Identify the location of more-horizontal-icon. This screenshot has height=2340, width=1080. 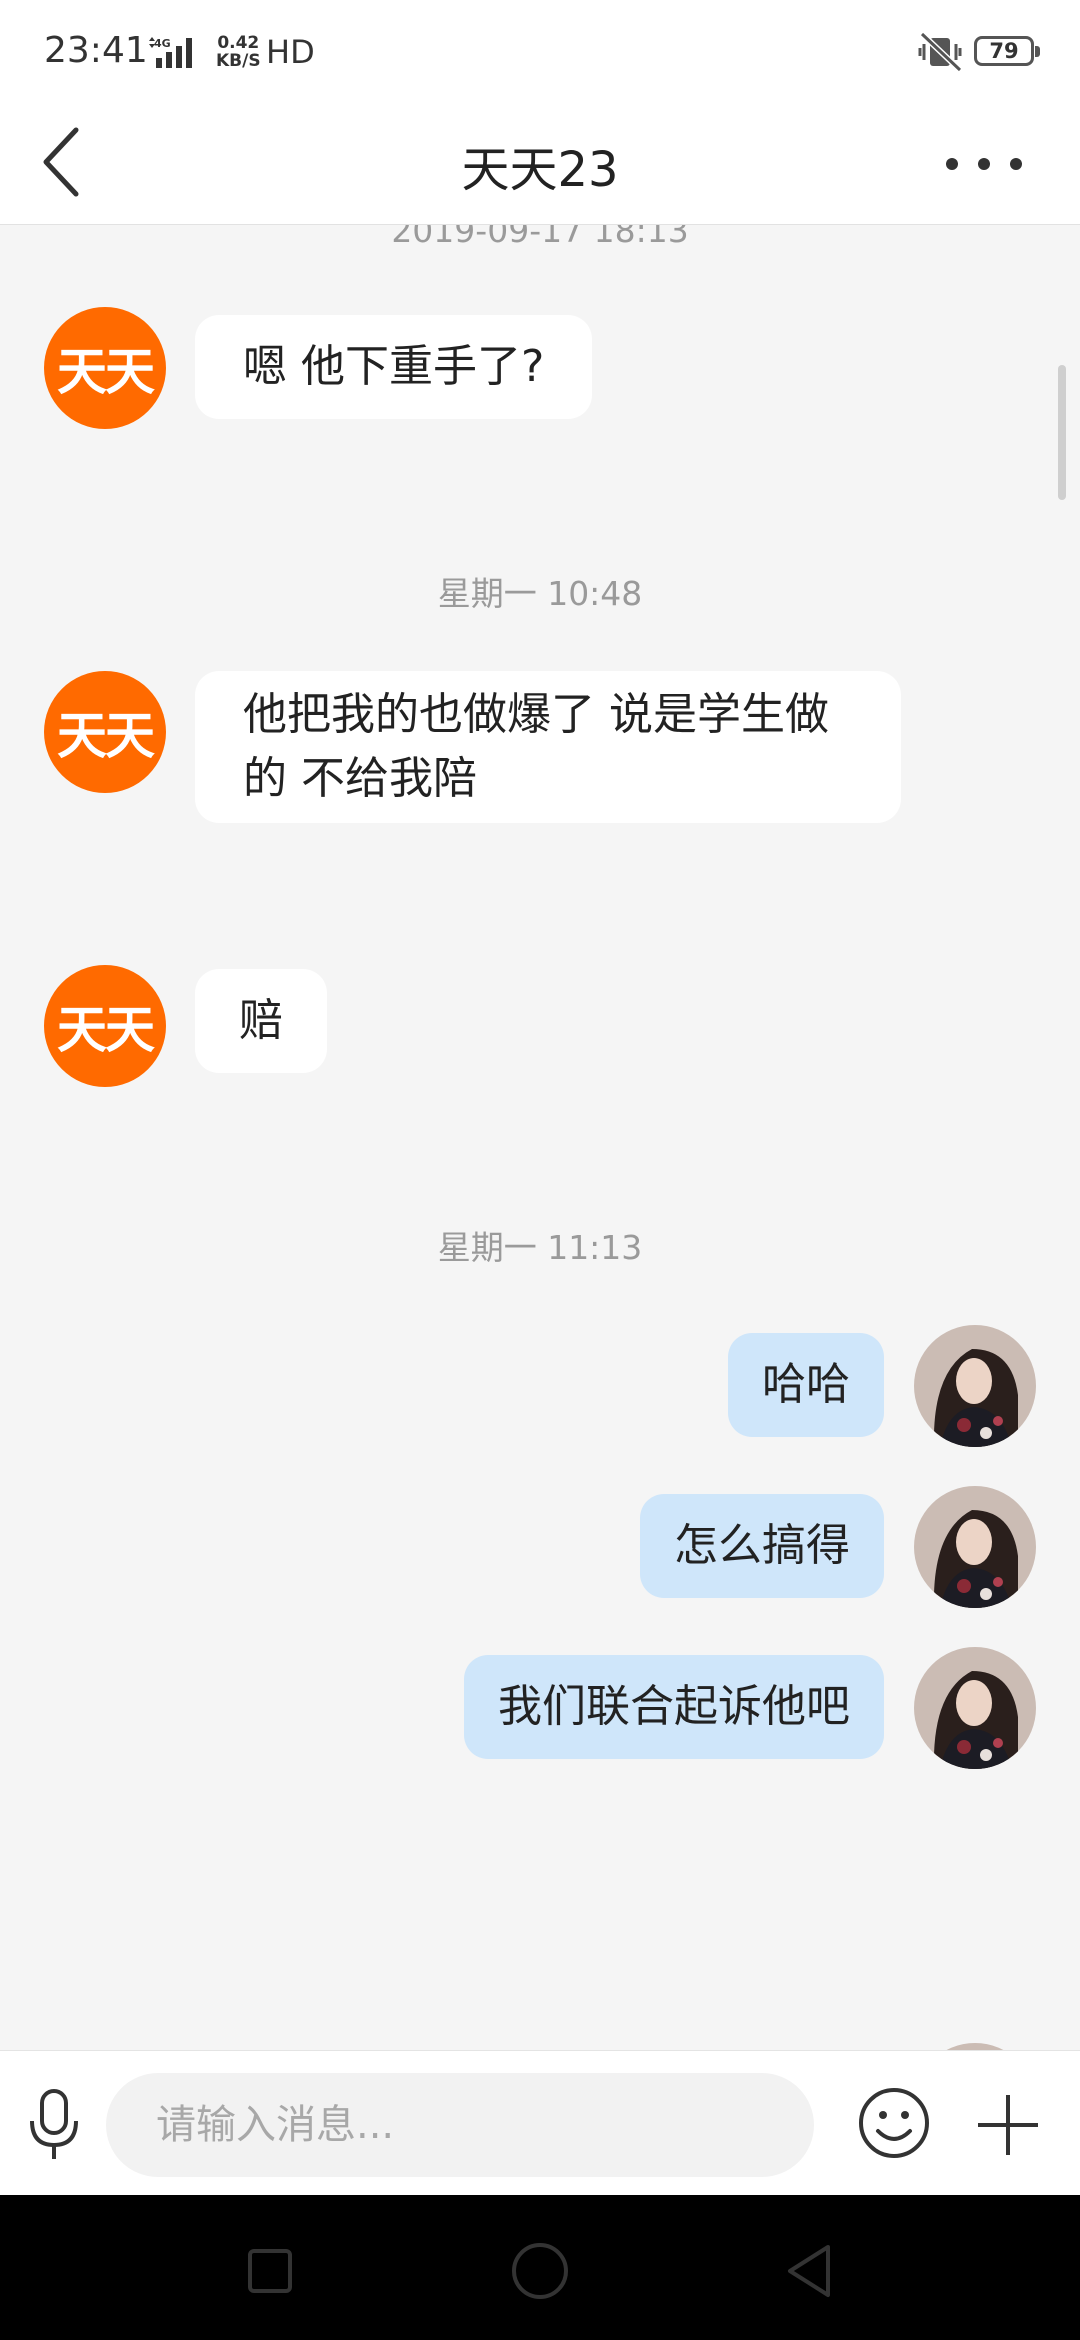
(984, 164).